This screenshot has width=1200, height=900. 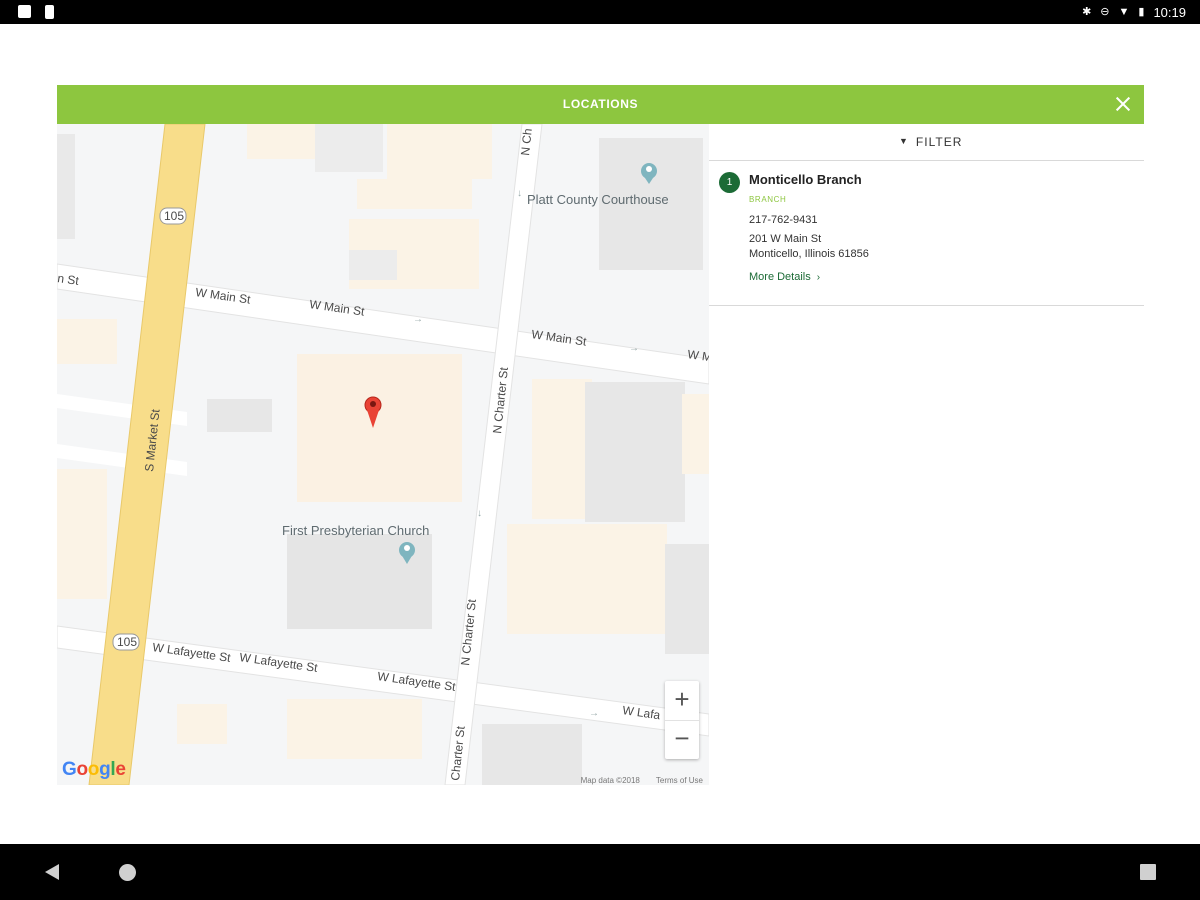 I want to click on more-details-link: More Details ›, so click(x=784, y=277).